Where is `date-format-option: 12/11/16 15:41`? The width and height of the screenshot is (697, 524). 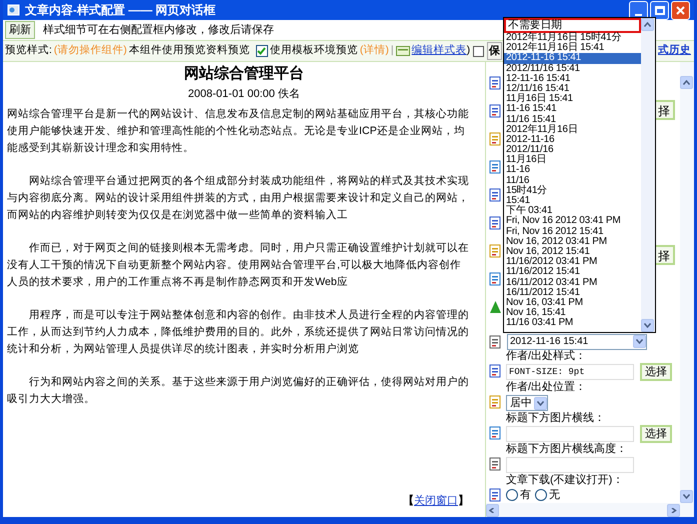 date-format-option: 12/11/16 15:41 is located at coordinates (572, 89).